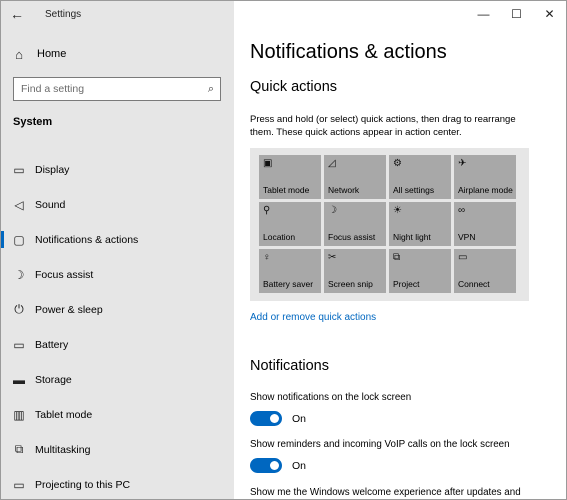 This screenshot has width=567, height=500. I want to click on minimize-icon: —, so click(483, 14).